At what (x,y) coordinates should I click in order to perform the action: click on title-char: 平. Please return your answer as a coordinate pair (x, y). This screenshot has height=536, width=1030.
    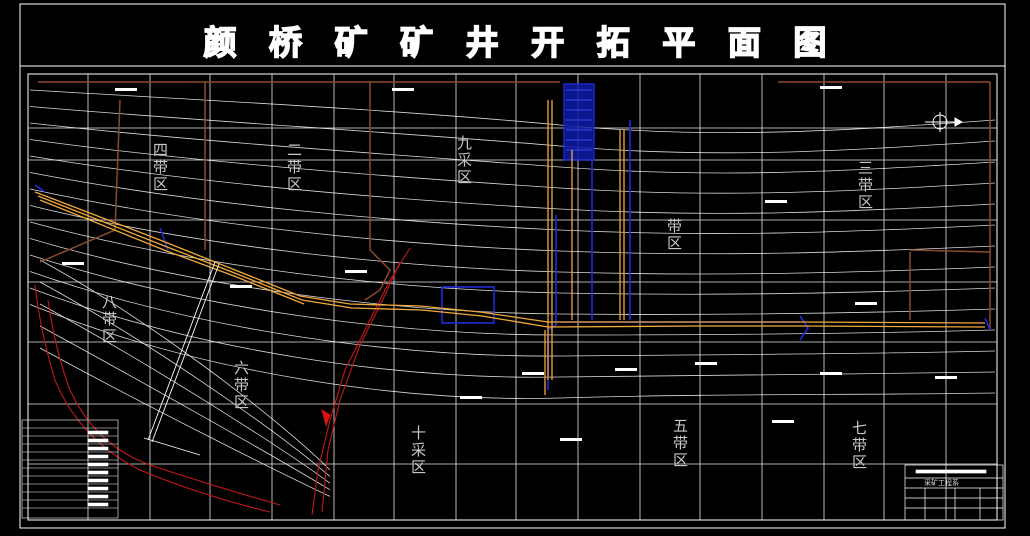
    Looking at the image, I should click on (679, 42).